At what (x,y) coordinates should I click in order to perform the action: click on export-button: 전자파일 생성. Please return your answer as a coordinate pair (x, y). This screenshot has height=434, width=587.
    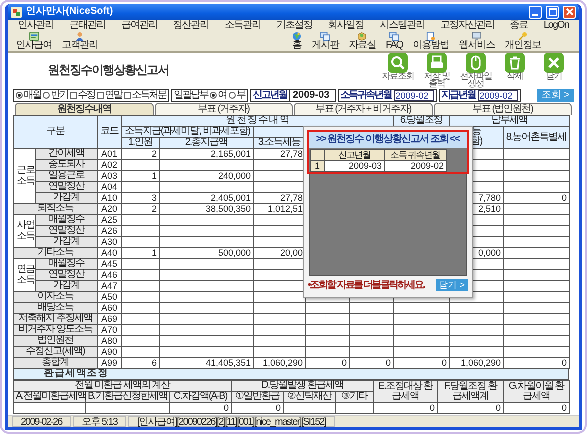
    Looking at the image, I should click on (476, 70).